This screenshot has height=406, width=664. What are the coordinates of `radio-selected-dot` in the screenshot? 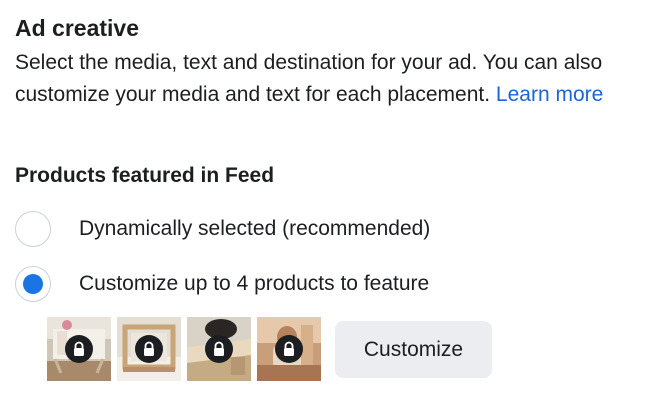 It's located at (33, 284).